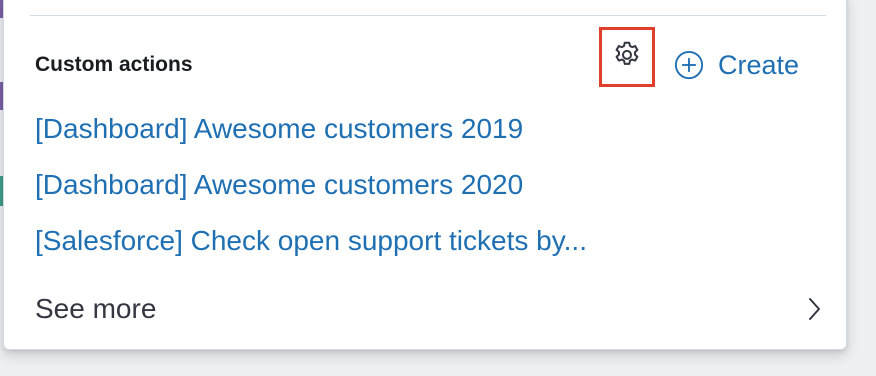 The image size is (876, 376). I want to click on create-button: Create, so click(736, 65).